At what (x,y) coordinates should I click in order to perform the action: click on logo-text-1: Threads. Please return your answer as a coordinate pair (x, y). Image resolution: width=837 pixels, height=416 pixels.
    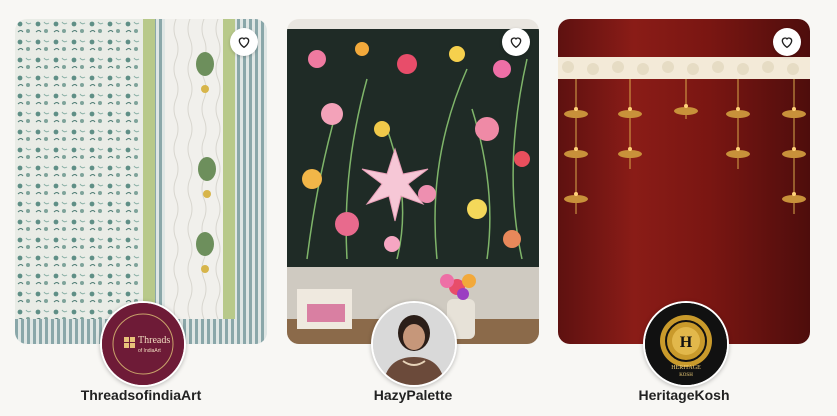
    Looking at the image, I should click on (154, 340).